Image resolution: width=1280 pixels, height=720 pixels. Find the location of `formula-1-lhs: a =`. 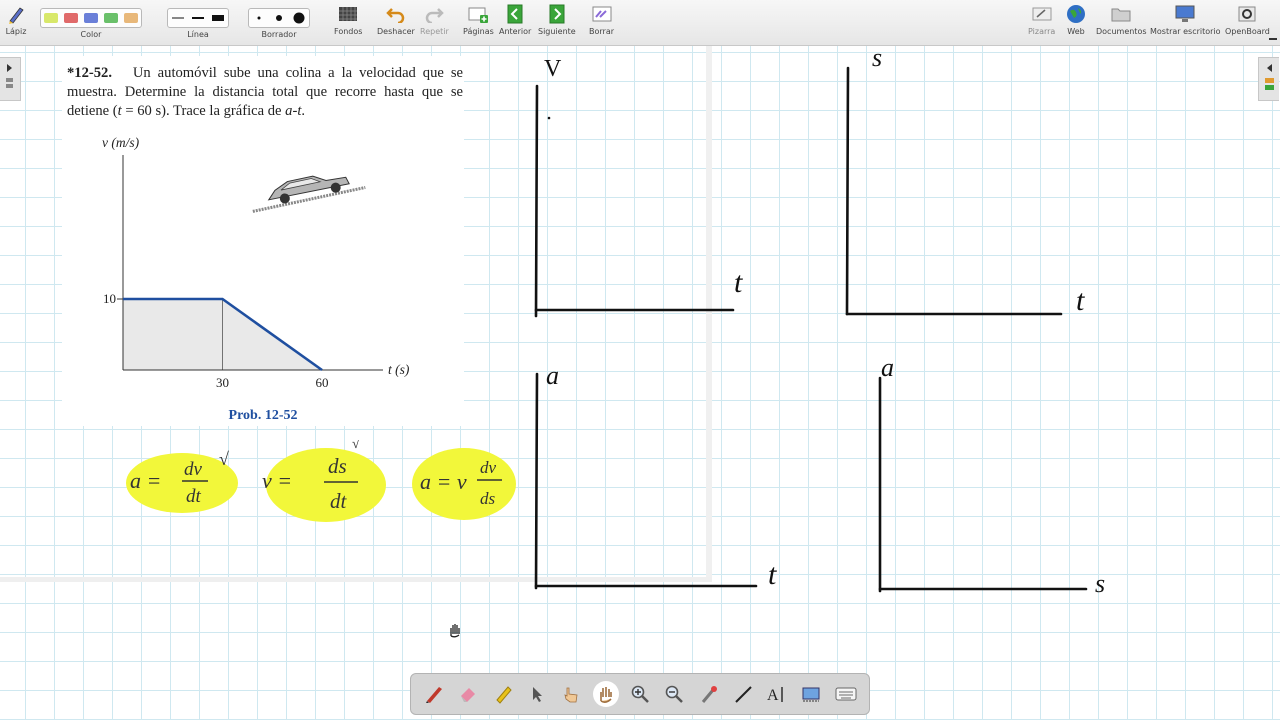

formula-1-lhs: a = is located at coordinates (145, 480).